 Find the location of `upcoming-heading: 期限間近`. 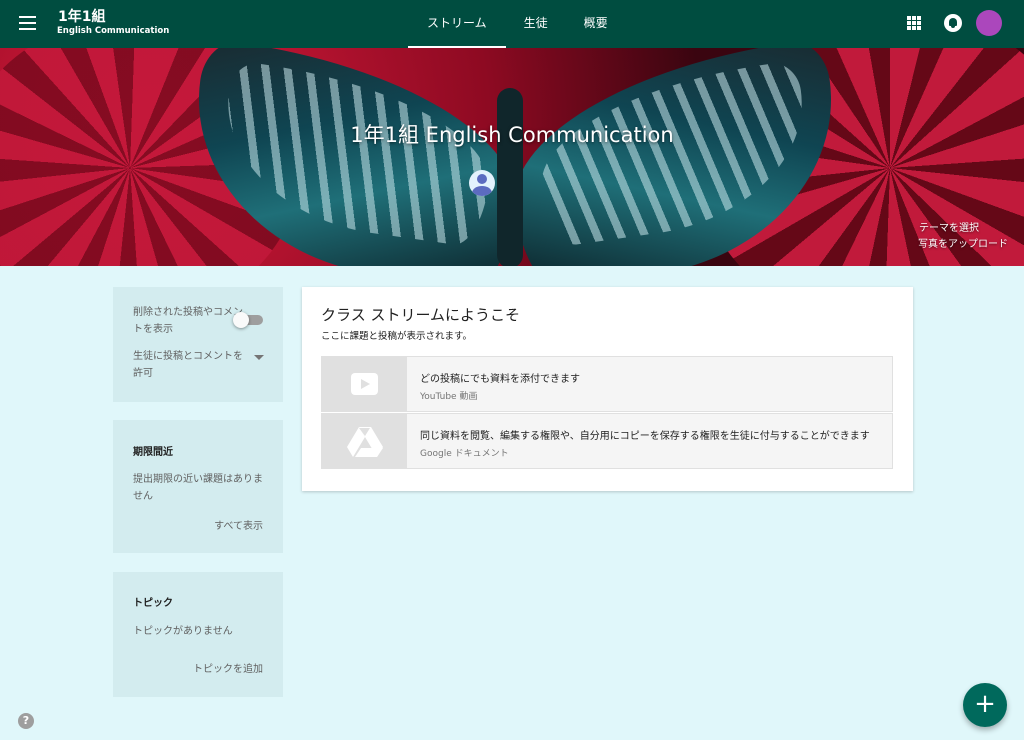

upcoming-heading: 期限間近 is located at coordinates (153, 452).